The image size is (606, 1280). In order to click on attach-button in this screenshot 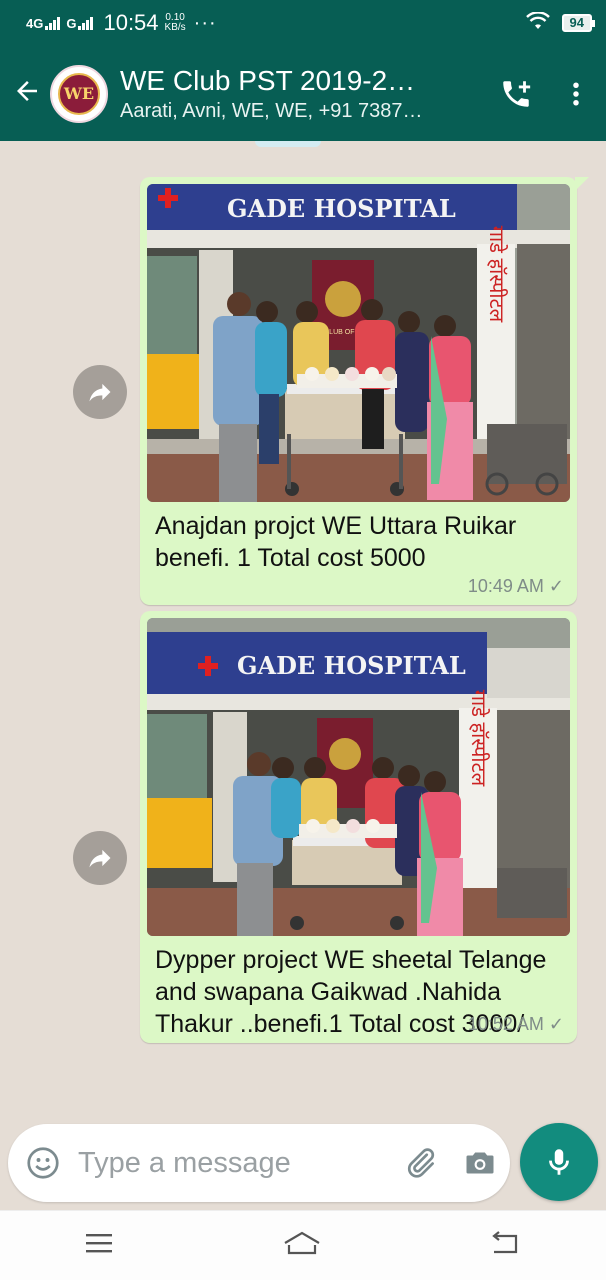, I will do `click(420, 1163)`.